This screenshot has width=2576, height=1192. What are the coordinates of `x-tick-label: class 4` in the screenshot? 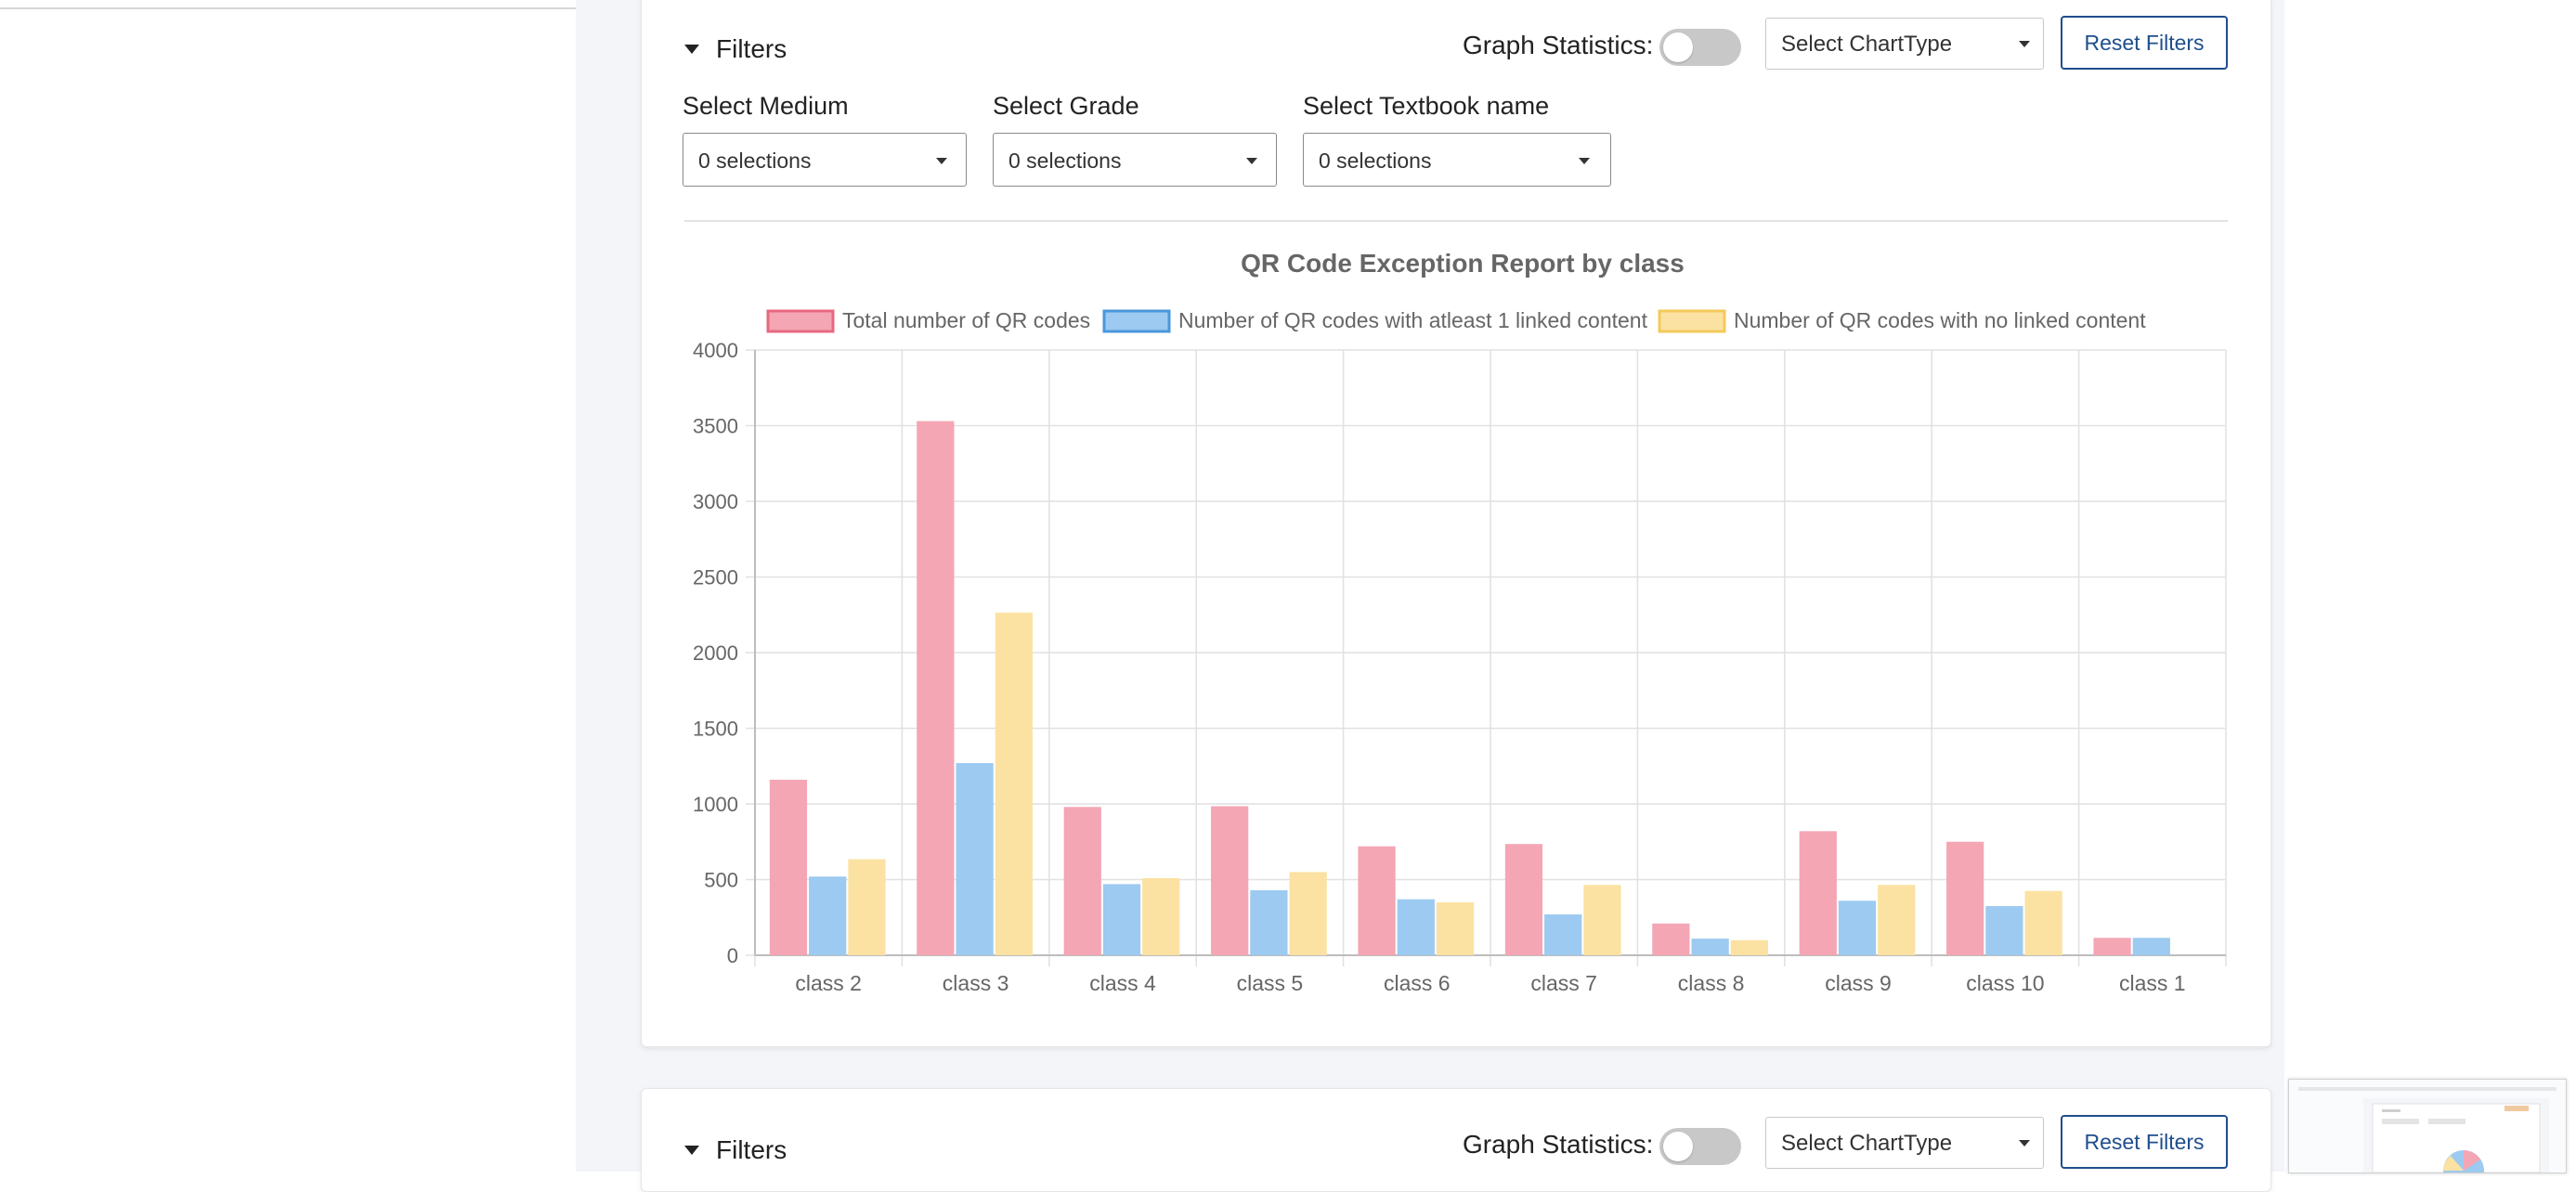 It's located at (1122, 983).